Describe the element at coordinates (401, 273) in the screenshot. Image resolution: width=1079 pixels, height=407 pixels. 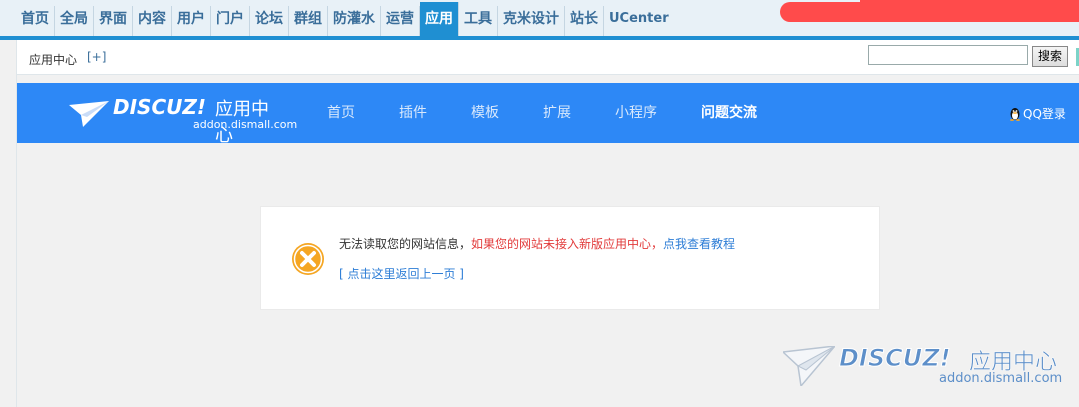
I see `back-link: [ 点击这里返回上一页 ]` at that location.